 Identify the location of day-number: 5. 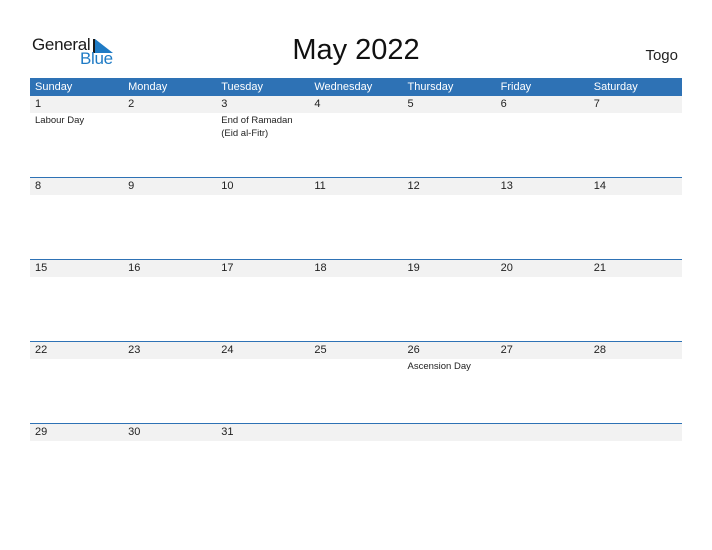
(410, 104).